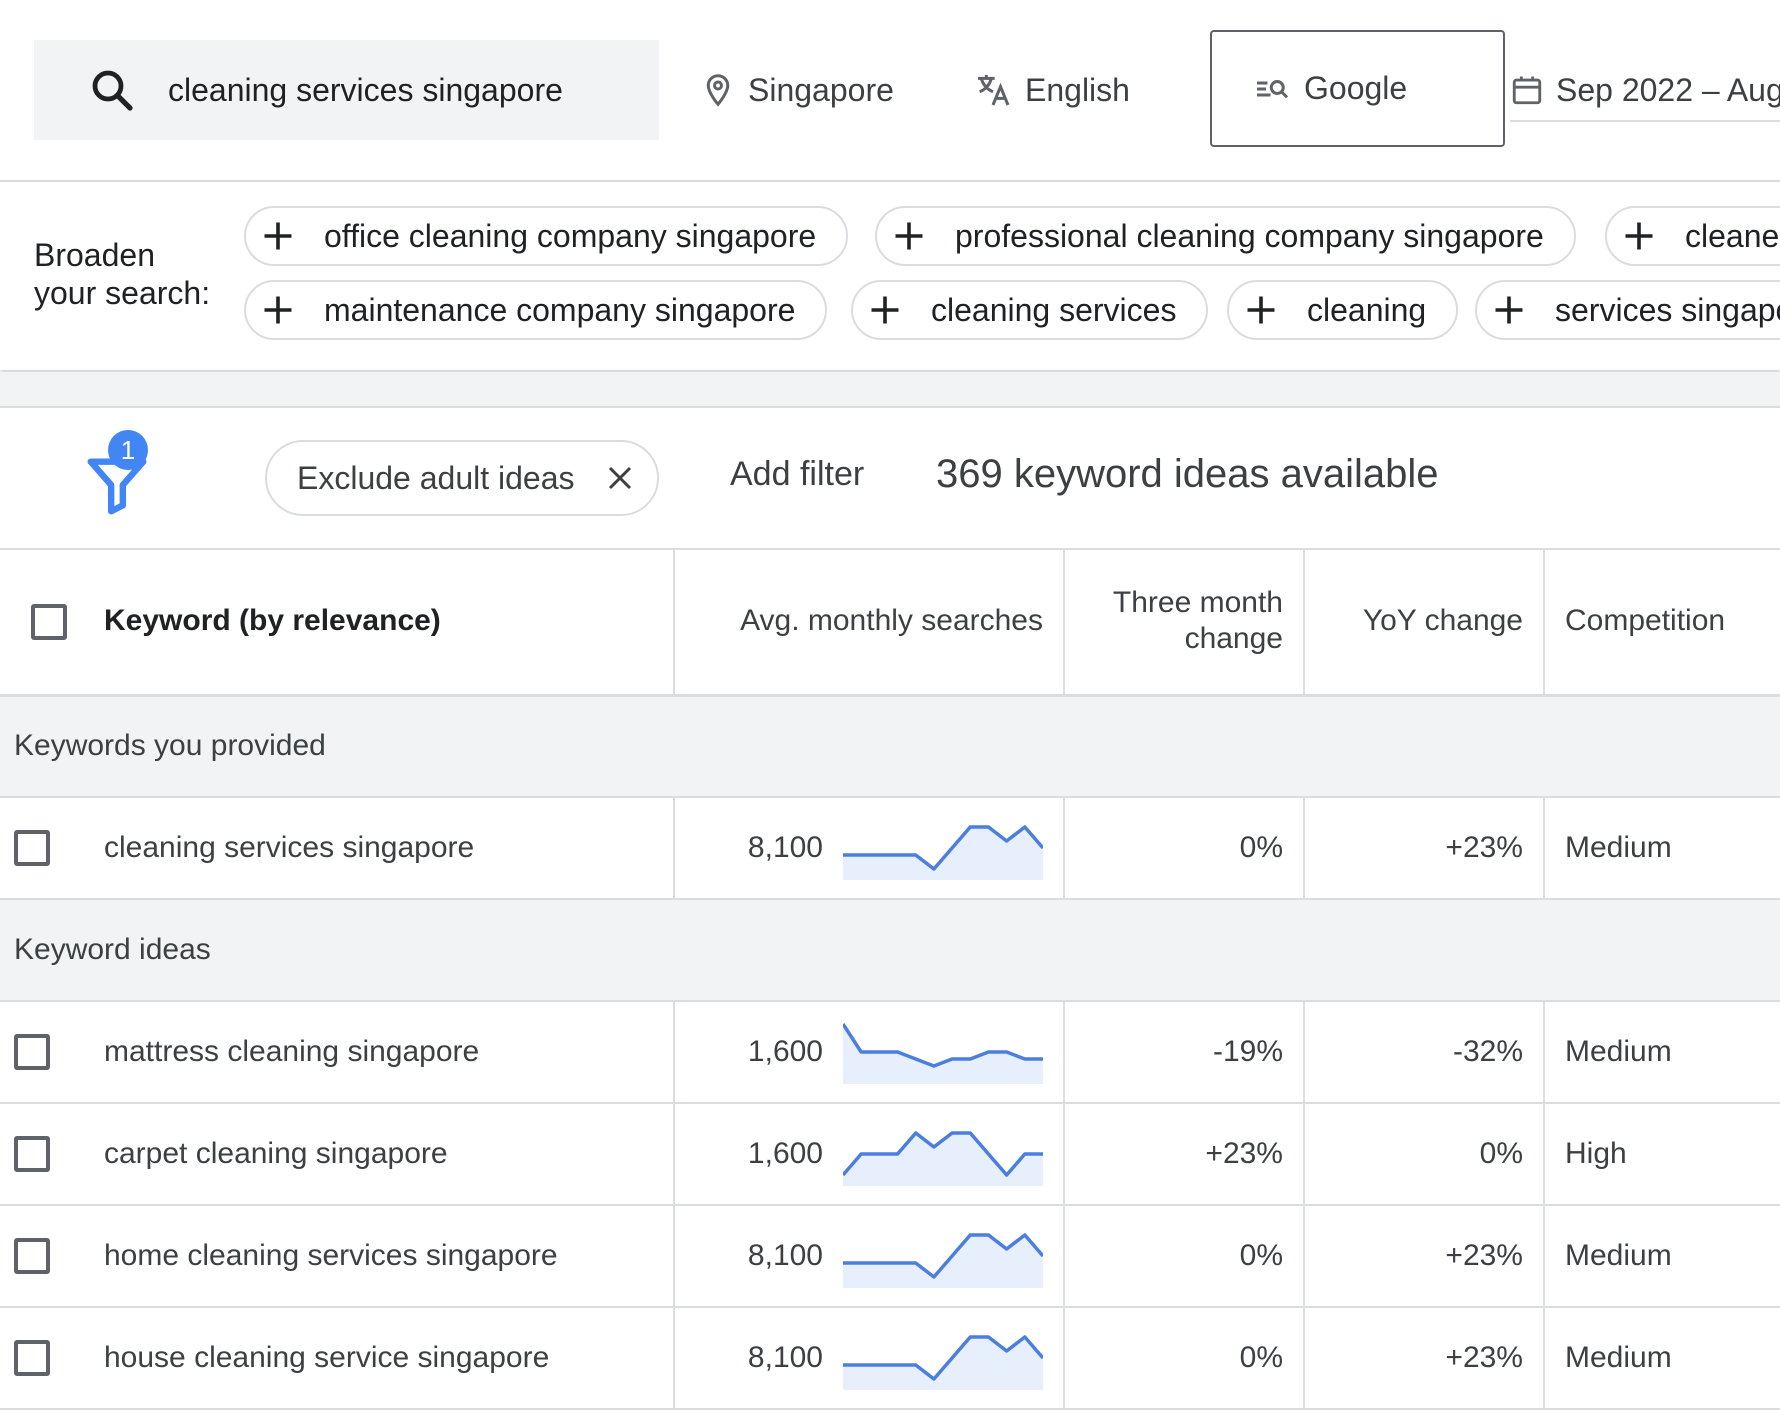  Describe the element at coordinates (112, 90) in the screenshot. I see `search-icon` at that location.